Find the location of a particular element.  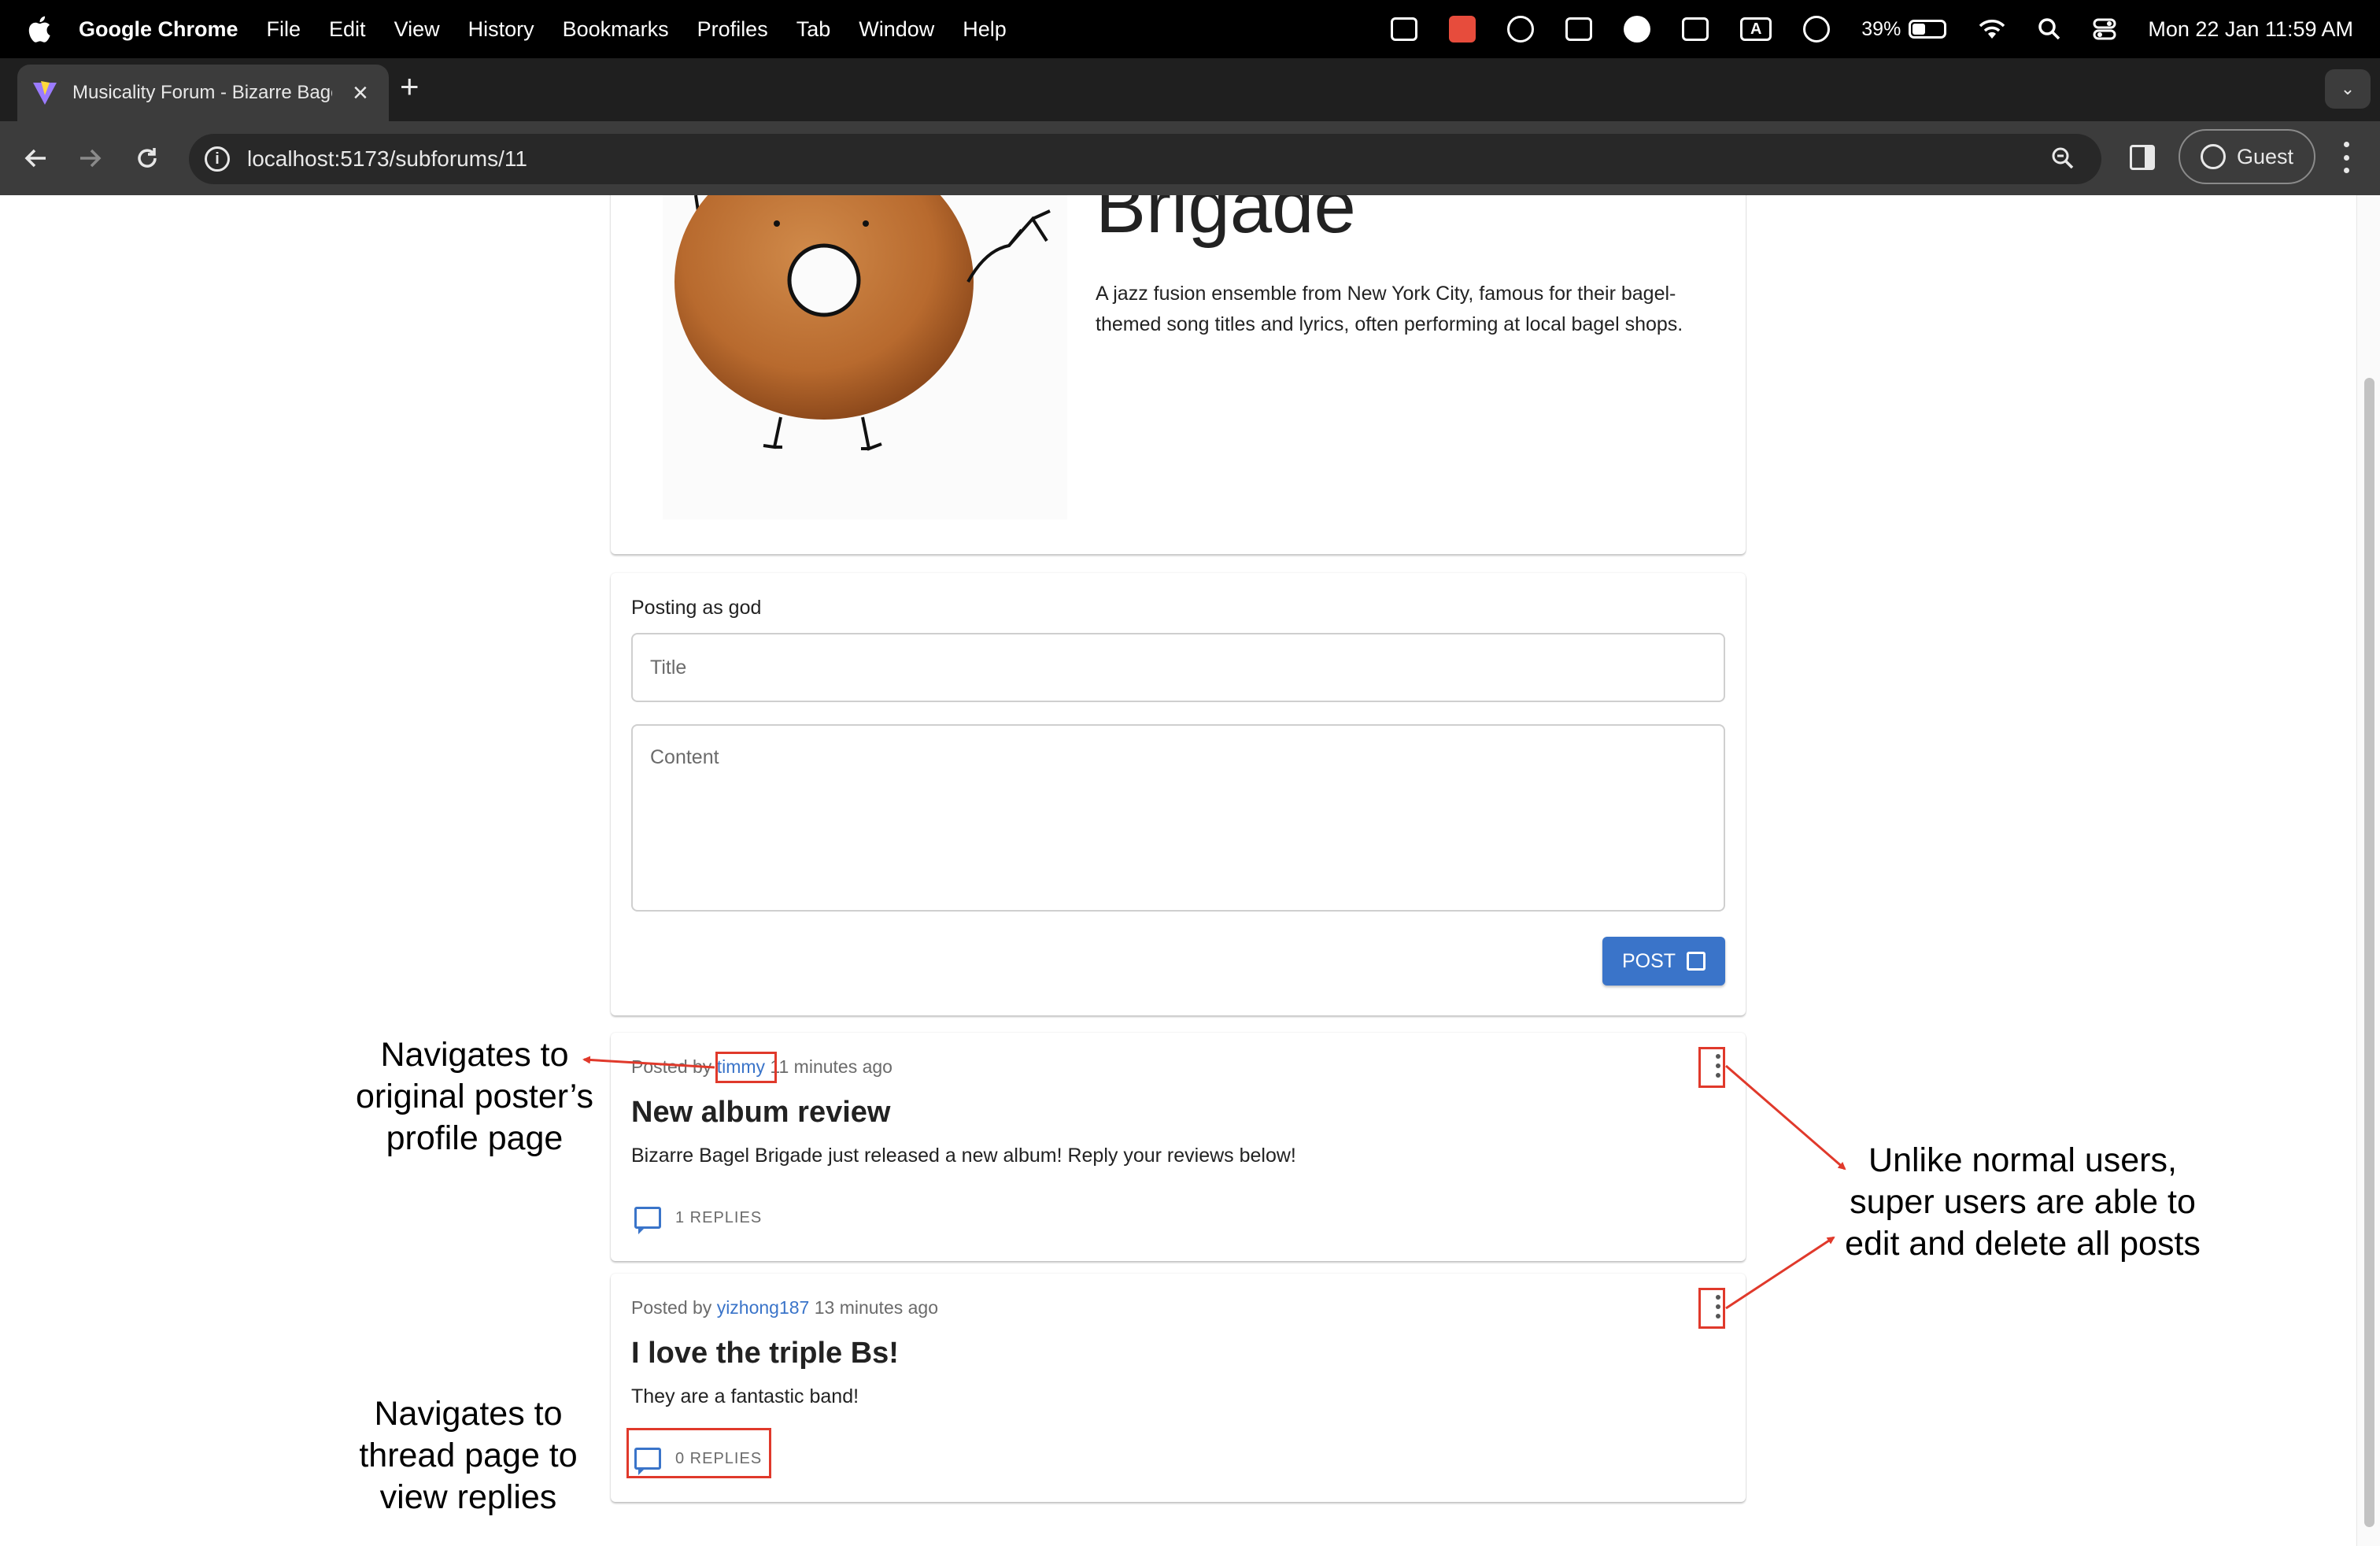

battery-icon is located at coordinates (1928, 29).